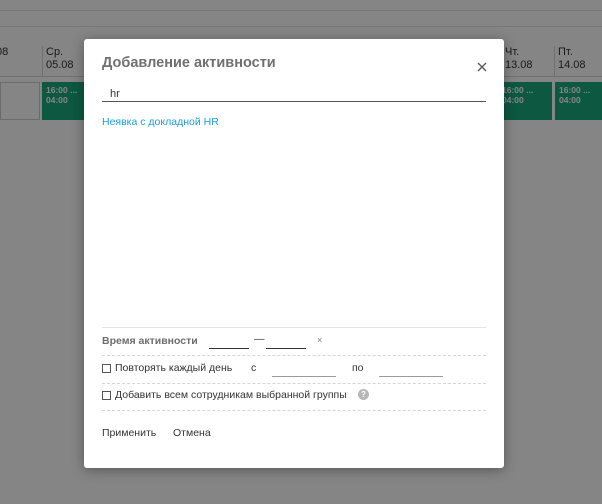 Image resolution: width=602 pixels, height=504 pixels. Describe the element at coordinates (363, 394) in the screenshot. I see `help-icon: ?` at that location.